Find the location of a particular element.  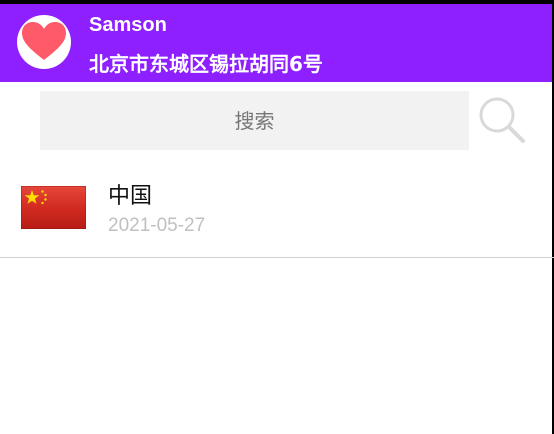

heart-icon is located at coordinates (44, 41).